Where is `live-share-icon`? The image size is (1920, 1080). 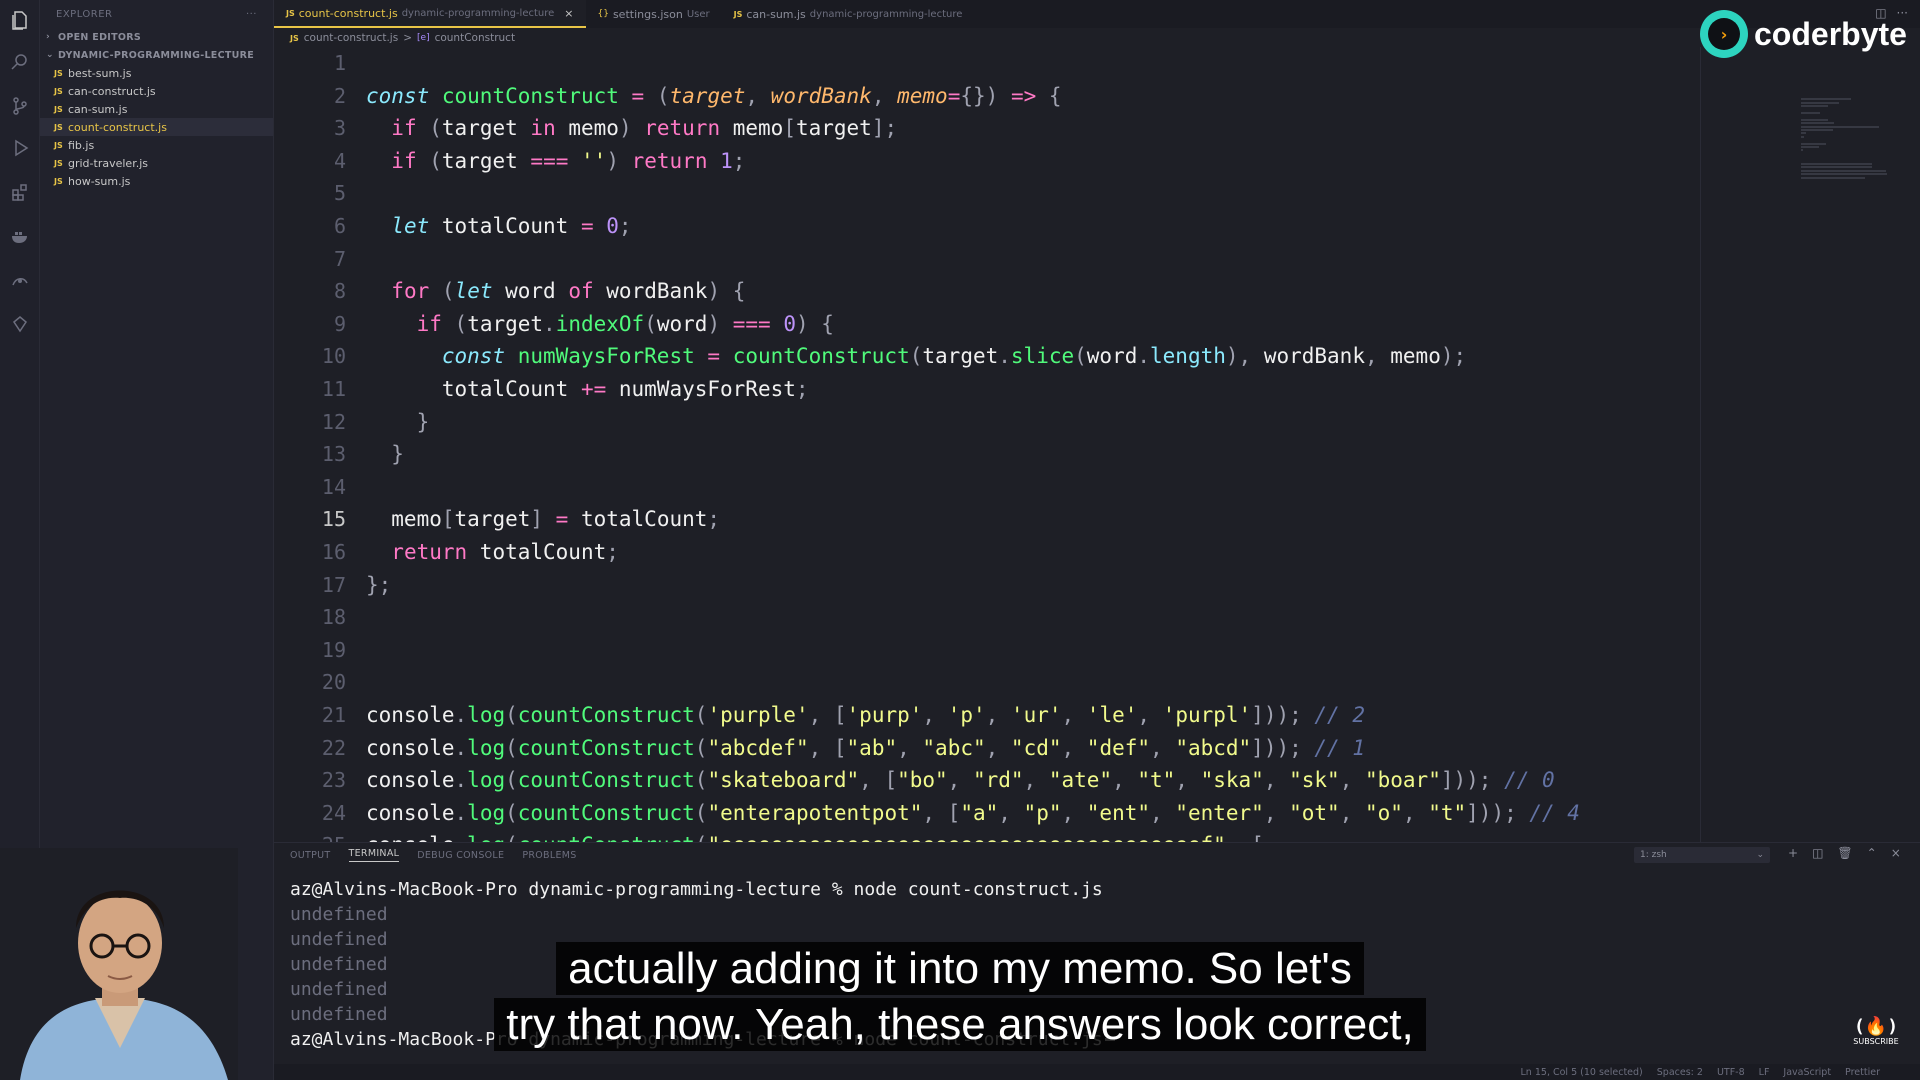
live-share-icon is located at coordinates (20, 324).